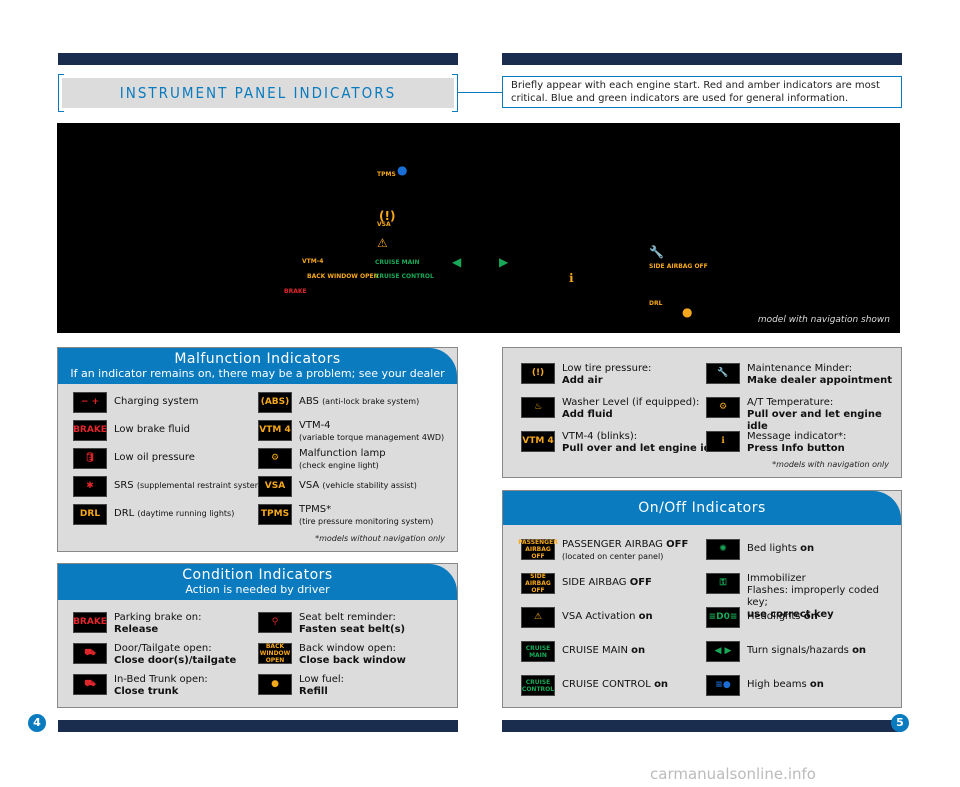 The height and width of the screenshot is (787, 960). What do you see at coordinates (457, 262) in the screenshot?
I see `left-arrow-icon: ◀` at bounding box center [457, 262].